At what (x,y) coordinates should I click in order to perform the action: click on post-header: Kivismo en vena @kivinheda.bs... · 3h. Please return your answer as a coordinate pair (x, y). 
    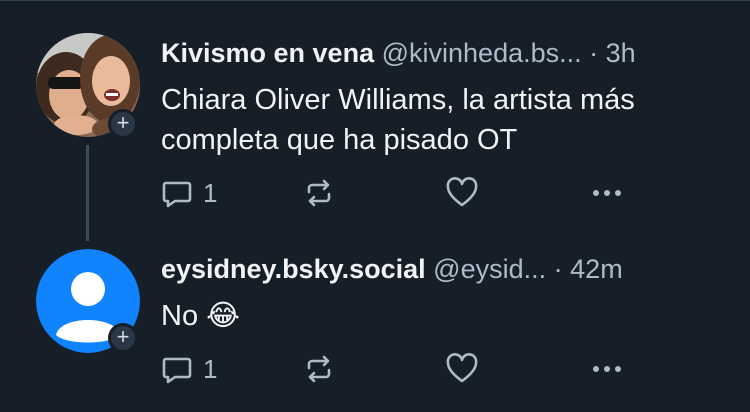
    Looking at the image, I should click on (398, 53).